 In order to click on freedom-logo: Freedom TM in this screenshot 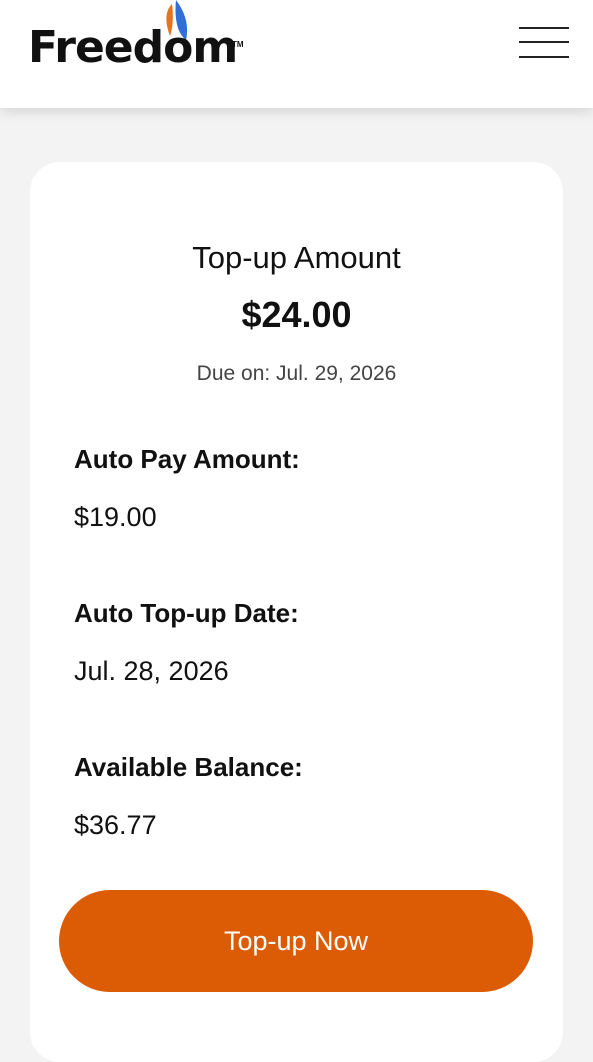, I will do `click(138, 40)`.